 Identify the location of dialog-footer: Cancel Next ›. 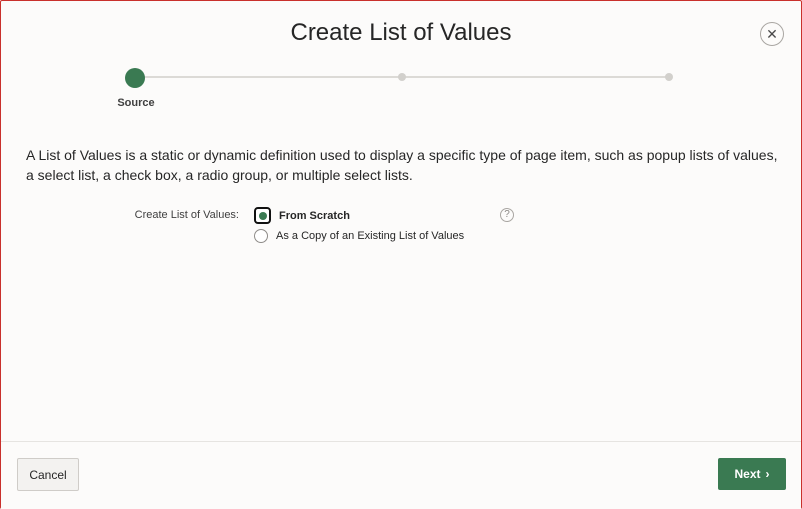
(401, 475).